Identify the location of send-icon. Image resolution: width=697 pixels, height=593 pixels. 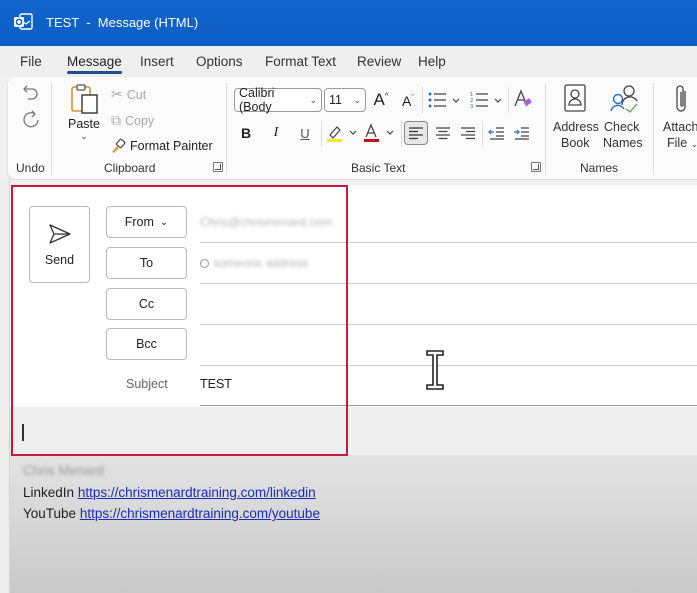
(59, 233).